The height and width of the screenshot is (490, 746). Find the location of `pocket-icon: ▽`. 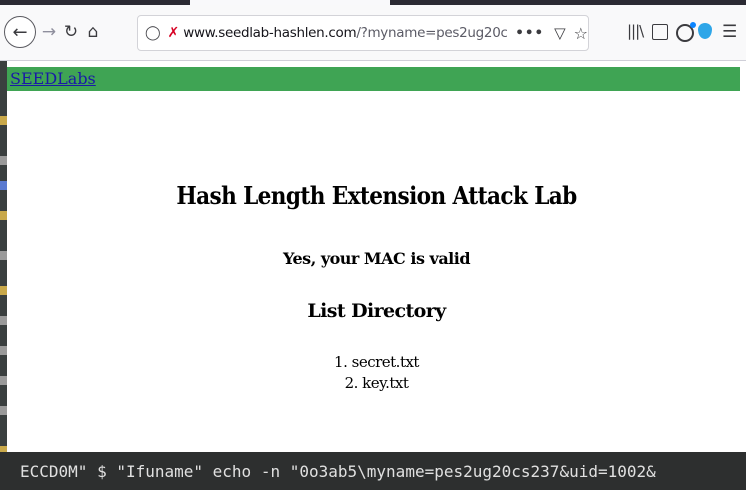

pocket-icon: ▽ is located at coordinates (560, 33).